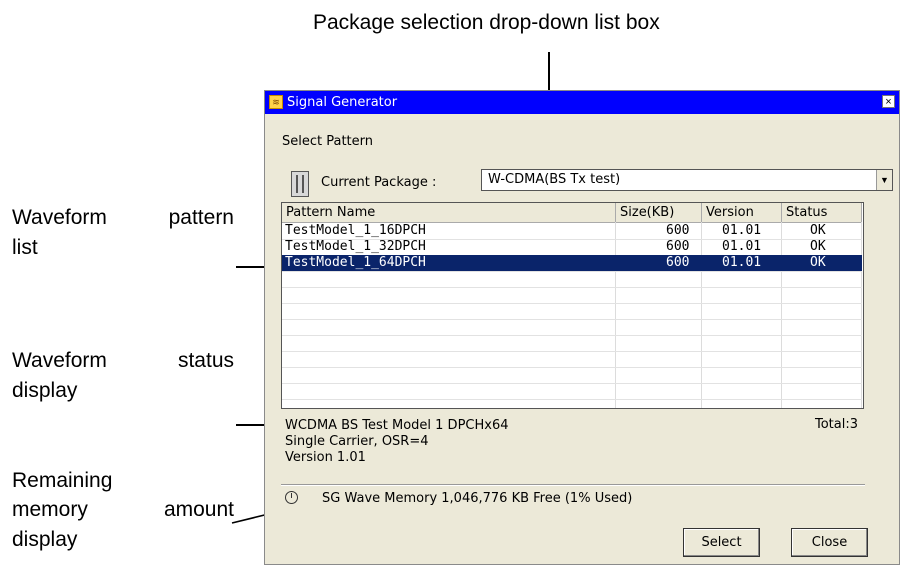  I want to click on waveform-status-line-2: Single Carrier, OSR=4, so click(357, 441).